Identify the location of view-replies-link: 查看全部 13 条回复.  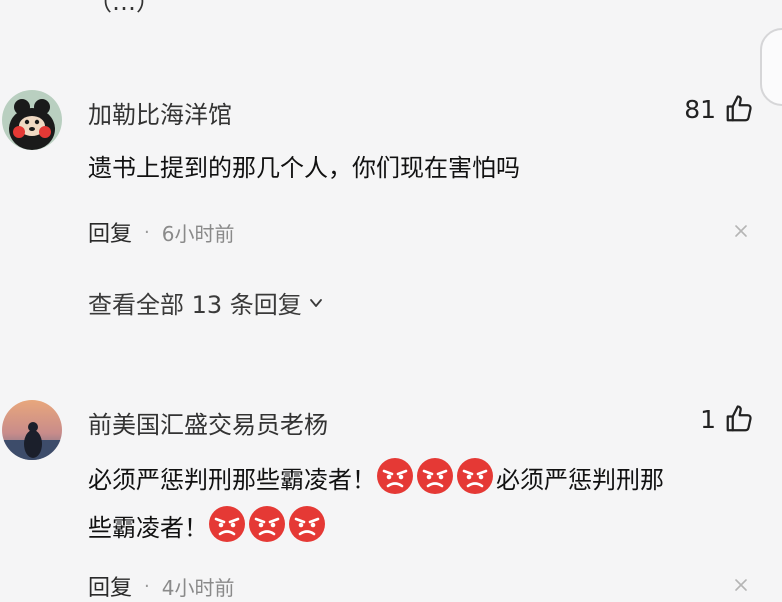
(206, 302).